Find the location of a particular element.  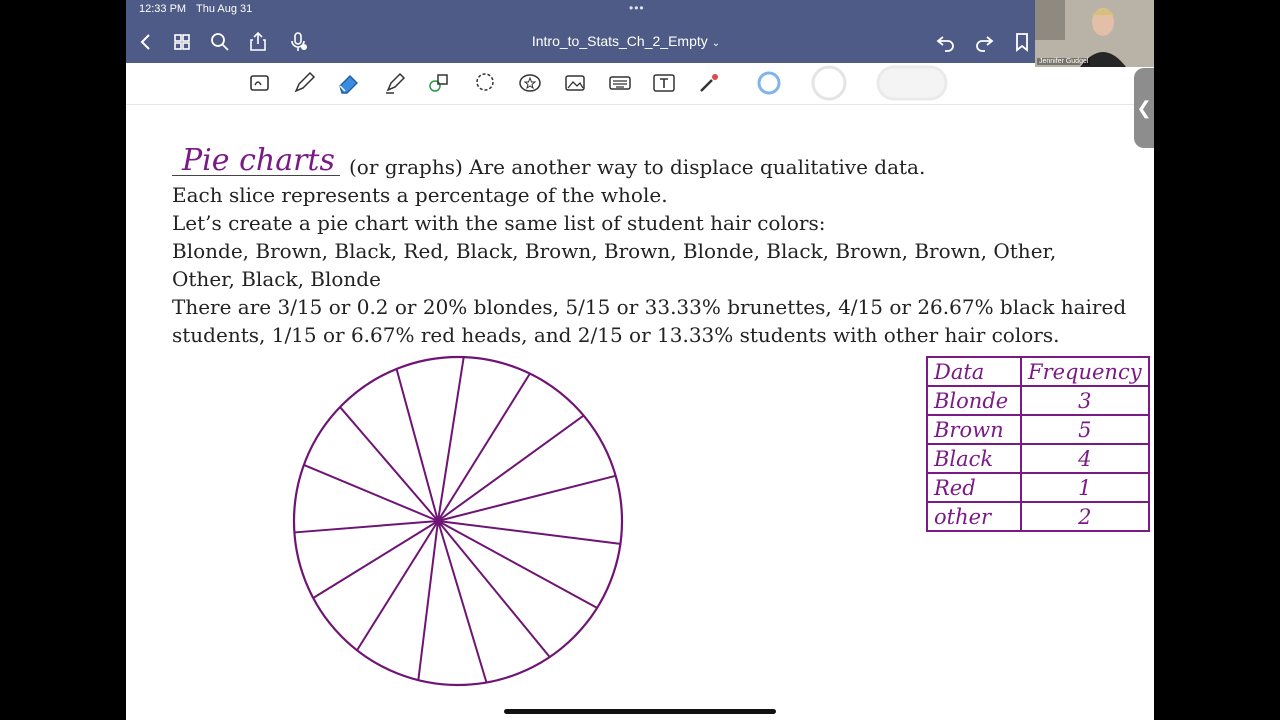

webcam-name-label: Jennifer Gudgel is located at coordinates (1064, 61).